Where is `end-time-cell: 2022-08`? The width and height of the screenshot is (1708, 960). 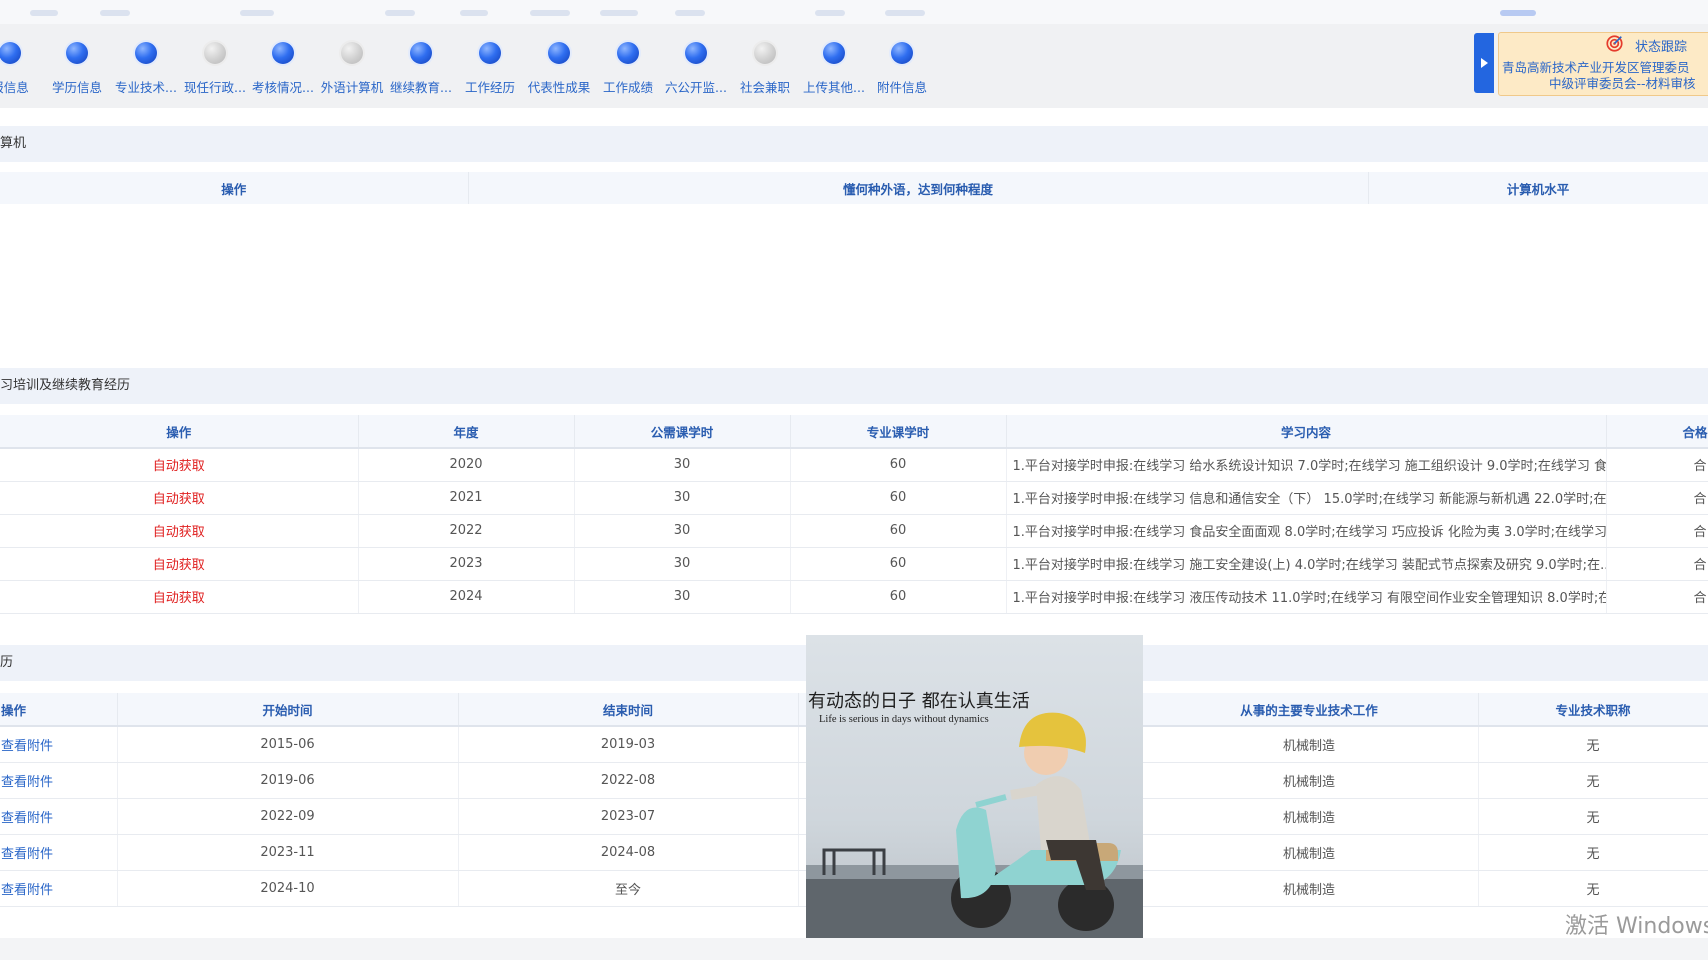
end-time-cell: 2022-08 is located at coordinates (628, 780).